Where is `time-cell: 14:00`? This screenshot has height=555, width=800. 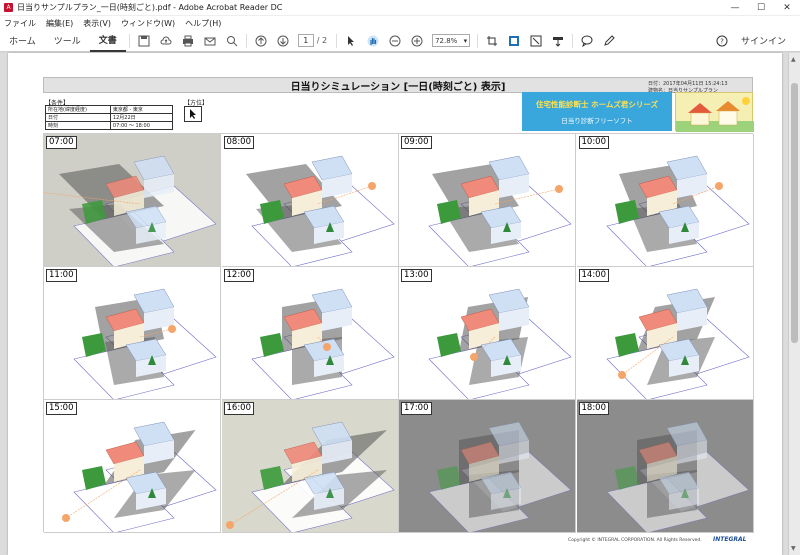 time-cell: 14:00 is located at coordinates (665, 333).